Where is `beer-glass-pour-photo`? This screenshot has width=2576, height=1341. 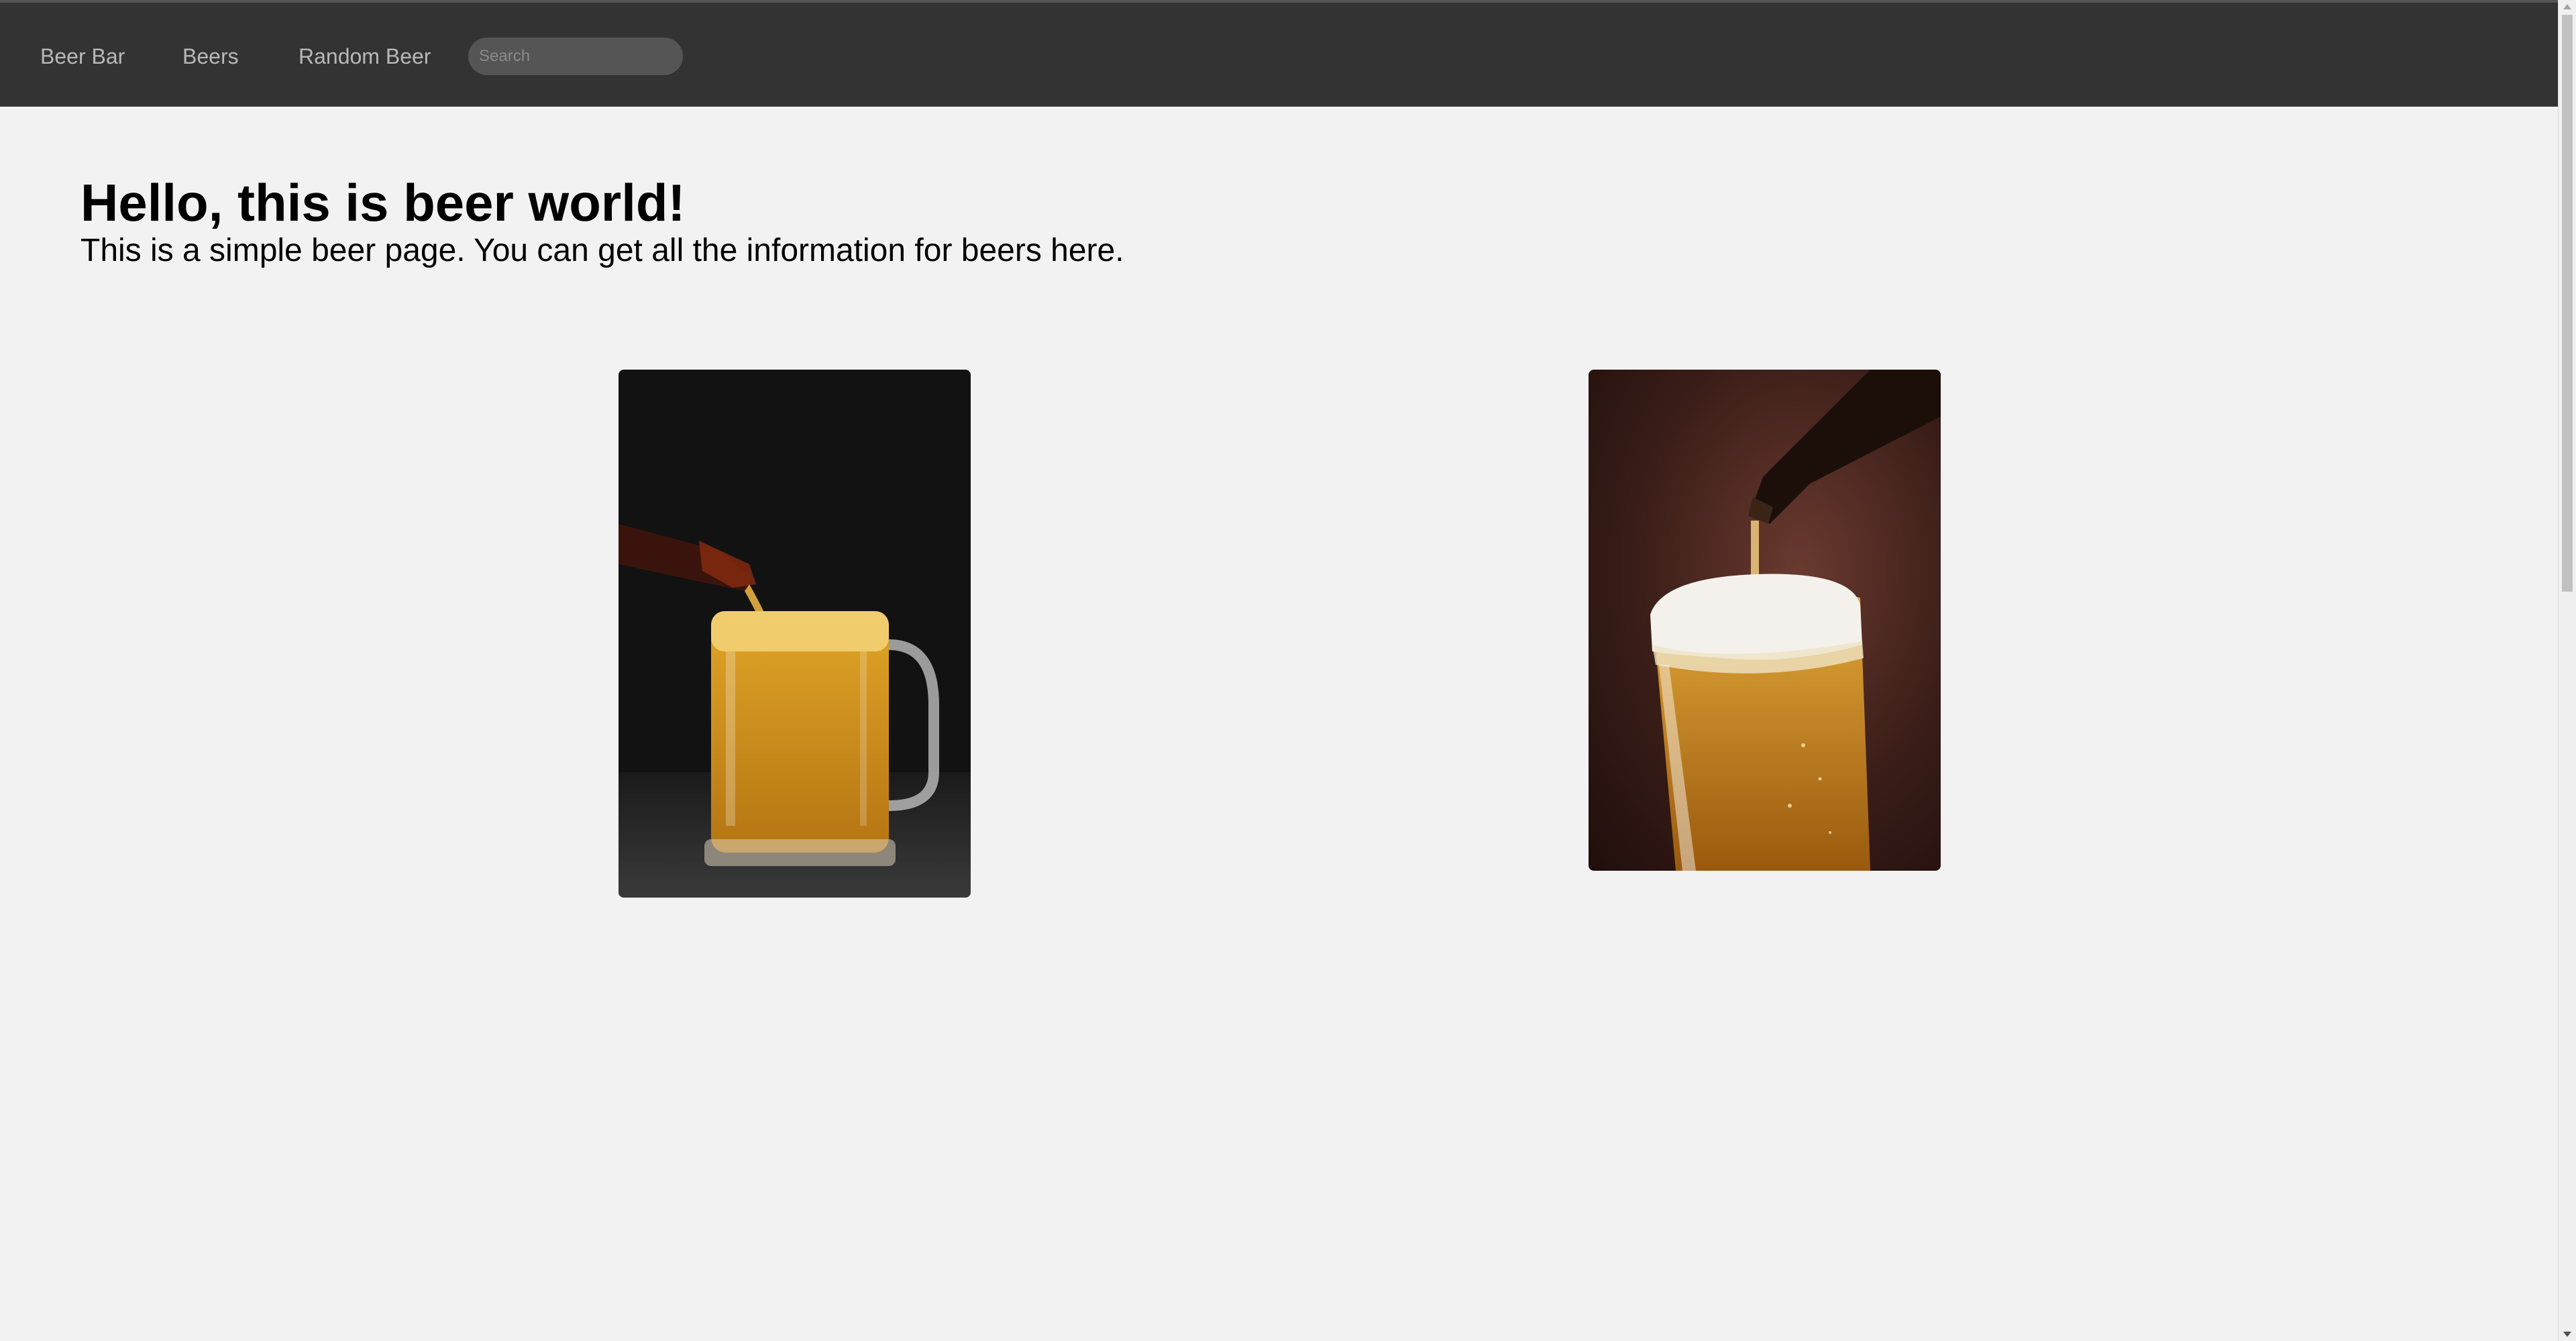
beer-glass-pour-photo is located at coordinates (1765, 620).